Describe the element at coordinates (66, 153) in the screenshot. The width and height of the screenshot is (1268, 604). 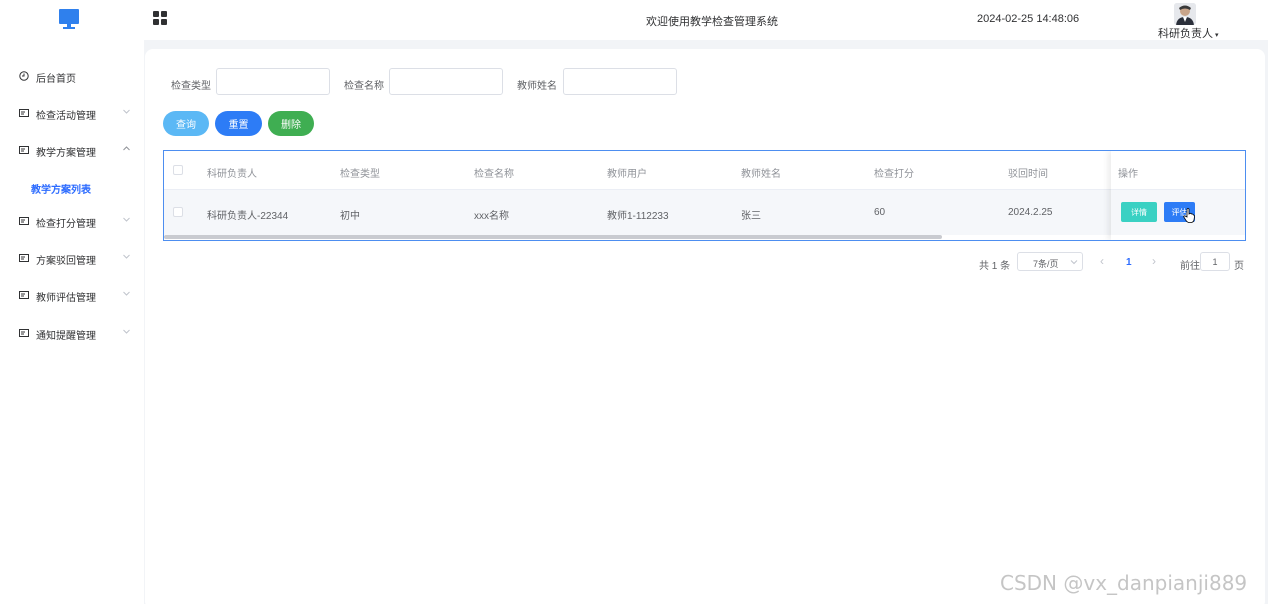
I see `sidebar-item-label: 教学方案管理` at that location.